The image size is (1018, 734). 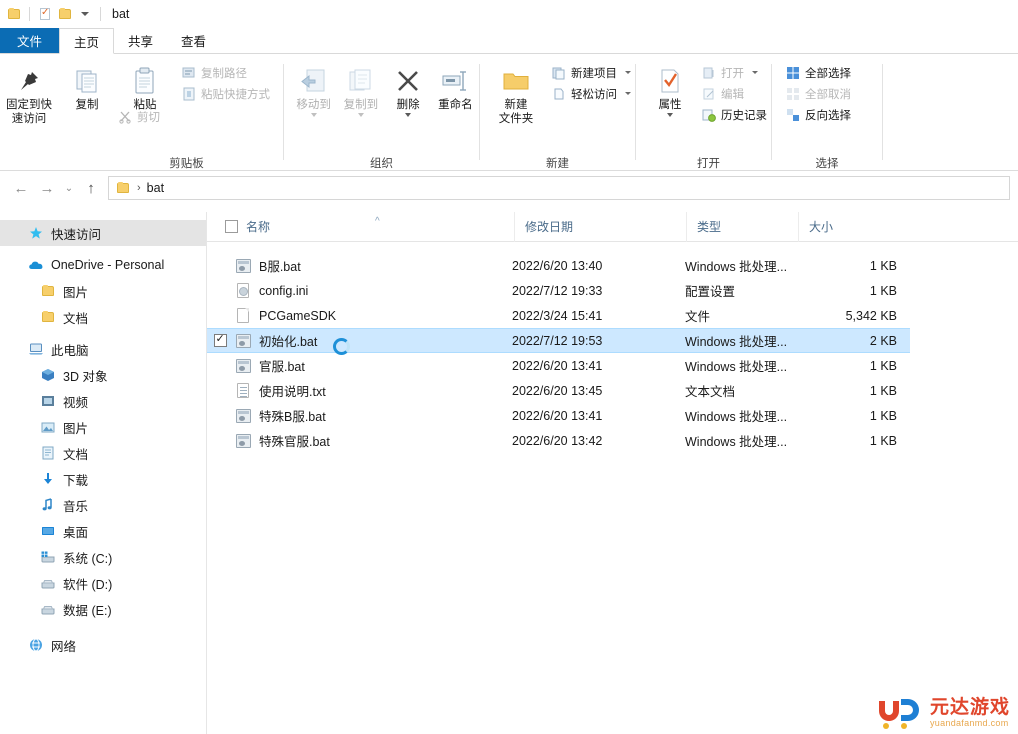 What do you see at coordinates (103, 349) in the screenshot?
I see `sidebar-item-this-pc: 此电脑` at bounding box center [103, 349].